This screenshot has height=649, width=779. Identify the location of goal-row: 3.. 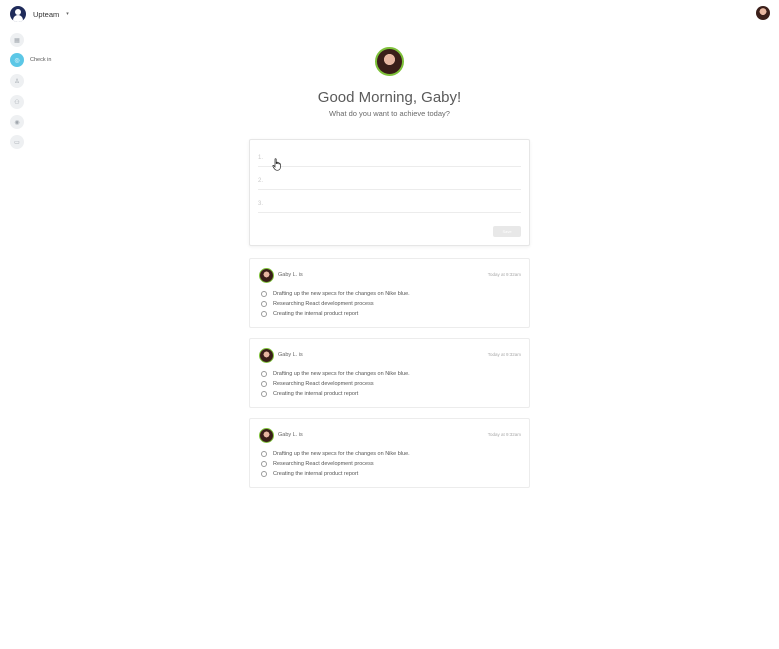
(389, 202).